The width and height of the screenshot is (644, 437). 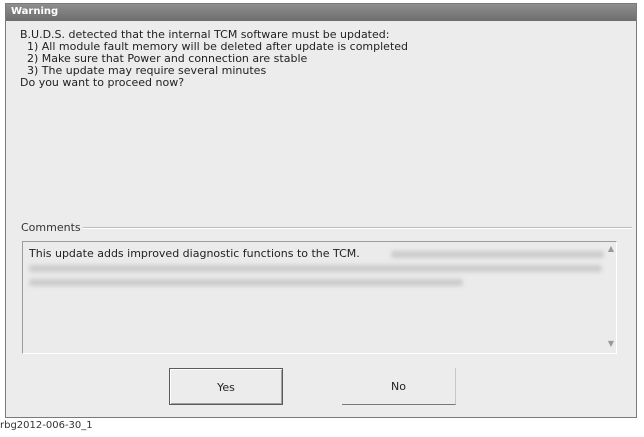 I want to click on dialog-title: Warning, so click(x=35, y=11).